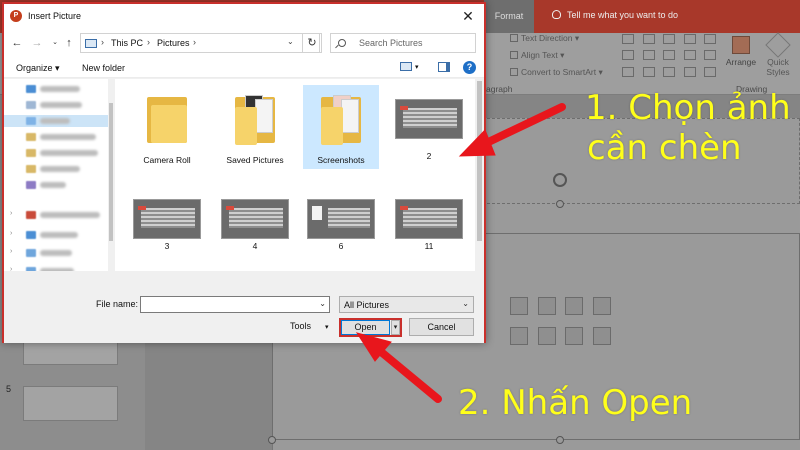 The height and width of the screenshot is (450, 800). What do you see at coordinates (688, 128) in the screenshot?
I see `annotation-step-1: 1. Chọn ảnh cần chèn` at bounding box center [688, 128].